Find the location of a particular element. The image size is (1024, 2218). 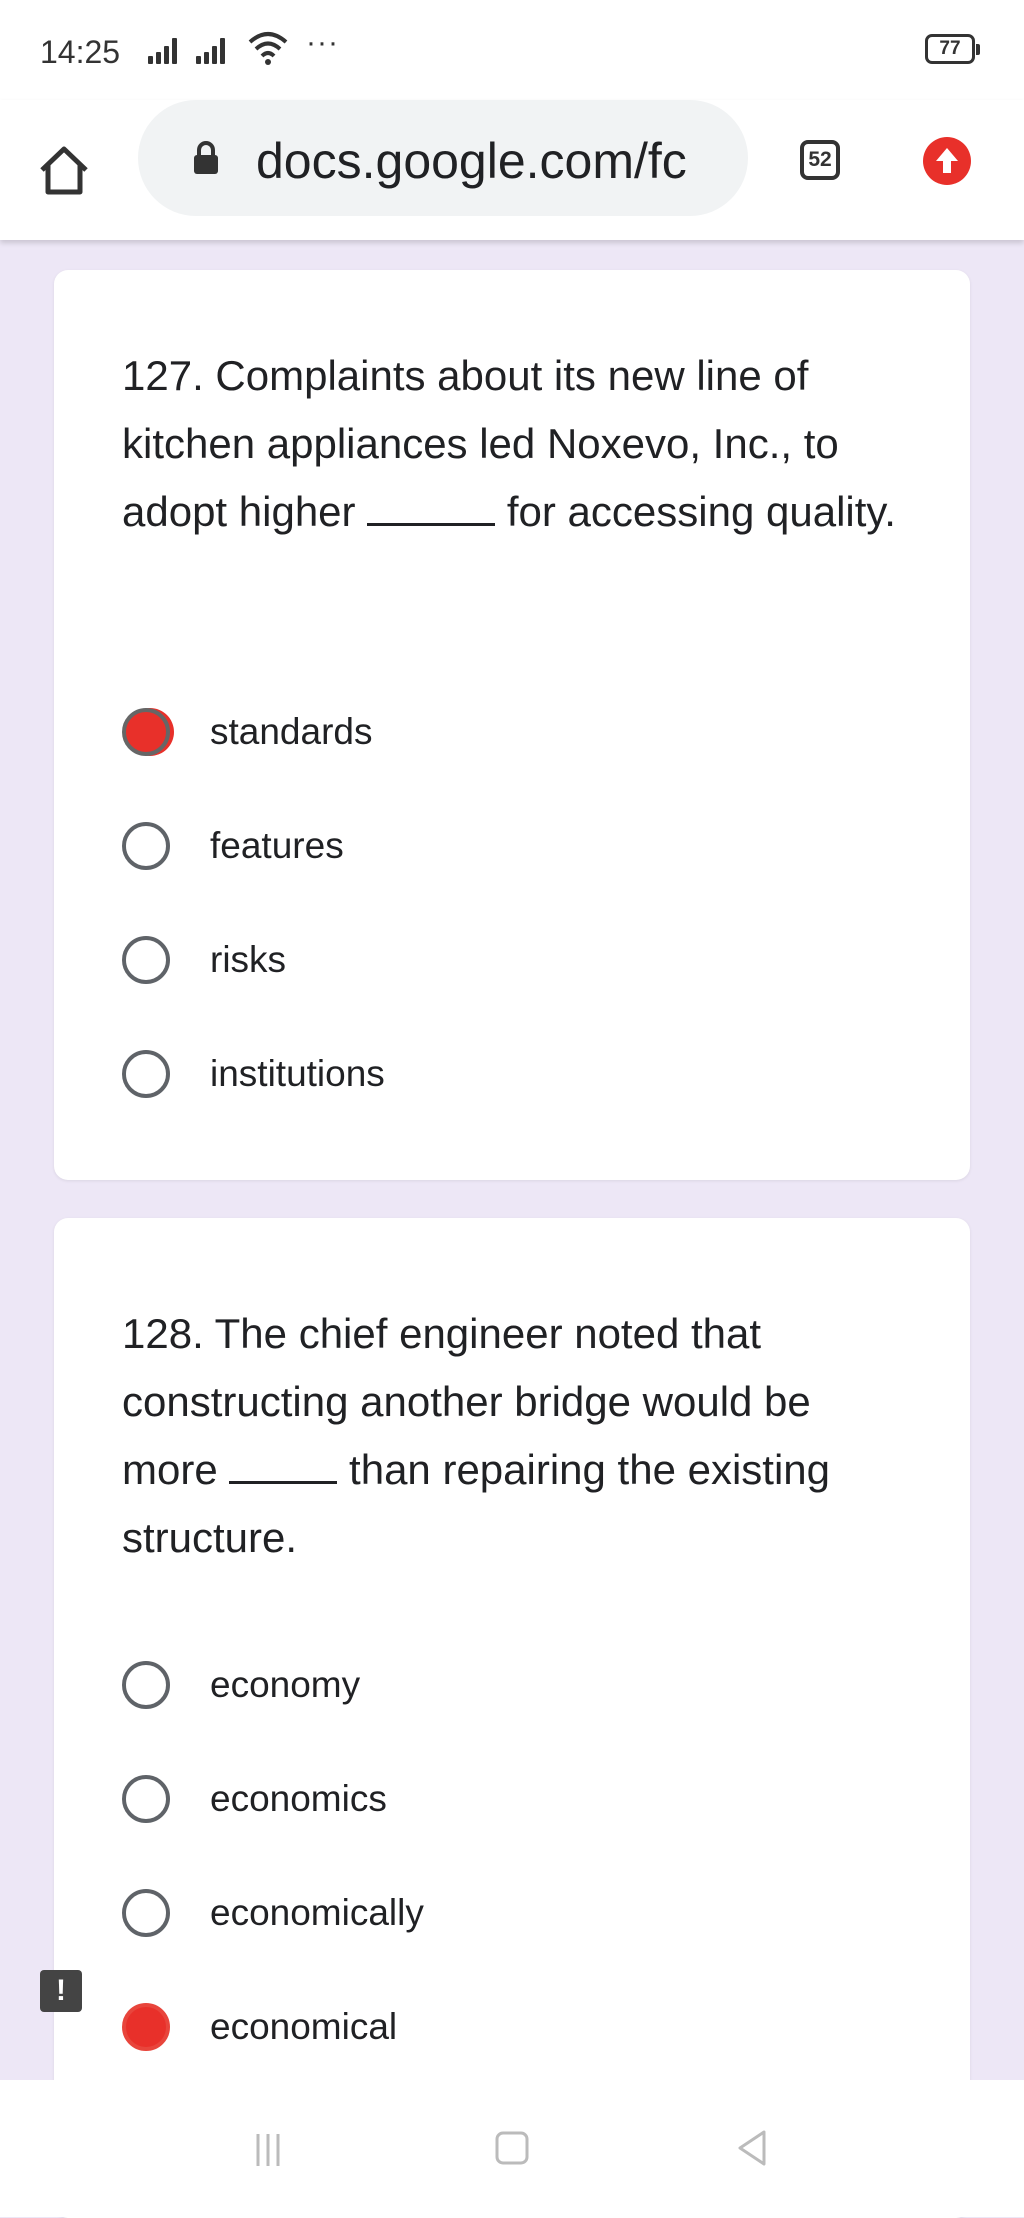

status-time: 14:25 is located at coordinates (80, 52).